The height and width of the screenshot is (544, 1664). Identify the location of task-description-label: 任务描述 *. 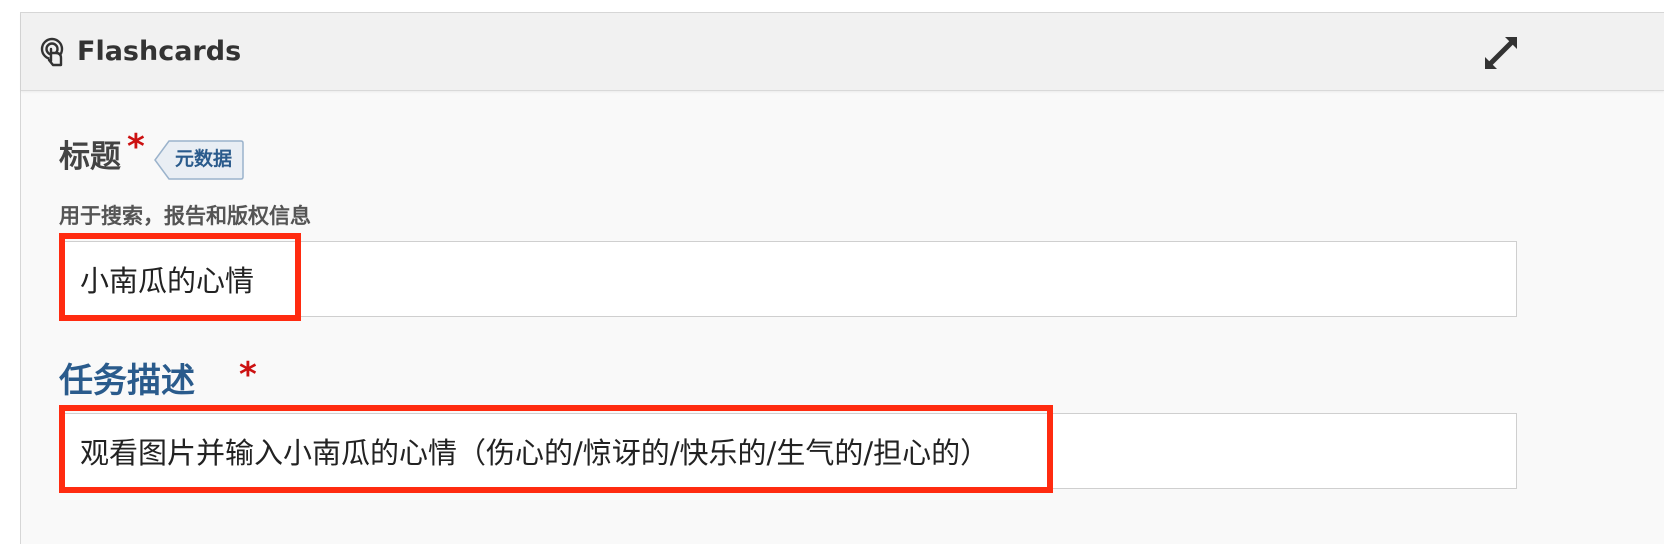
(158, 379).